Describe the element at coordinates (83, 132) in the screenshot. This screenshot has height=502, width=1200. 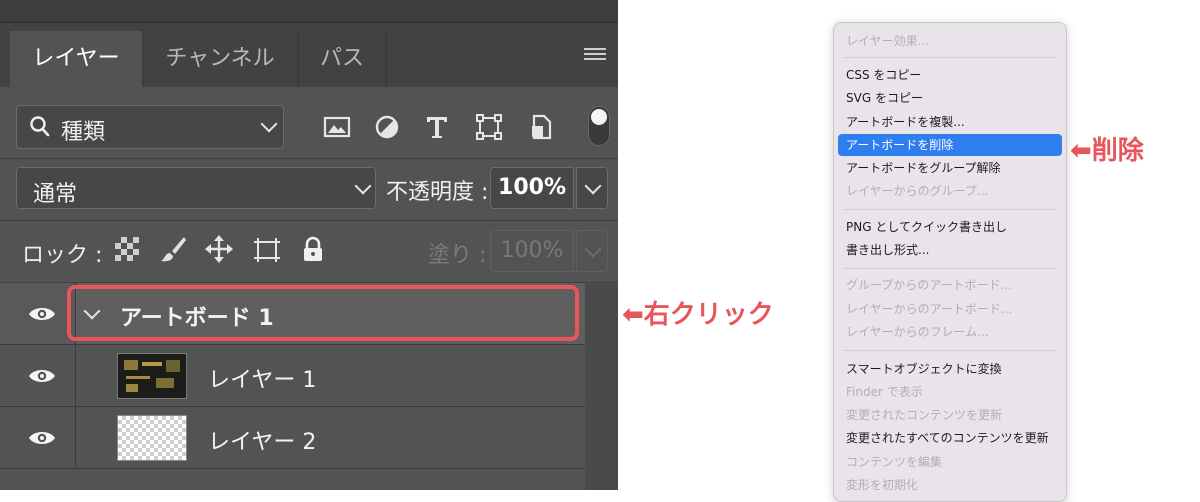
I see `filter-value: 種類` at that location.